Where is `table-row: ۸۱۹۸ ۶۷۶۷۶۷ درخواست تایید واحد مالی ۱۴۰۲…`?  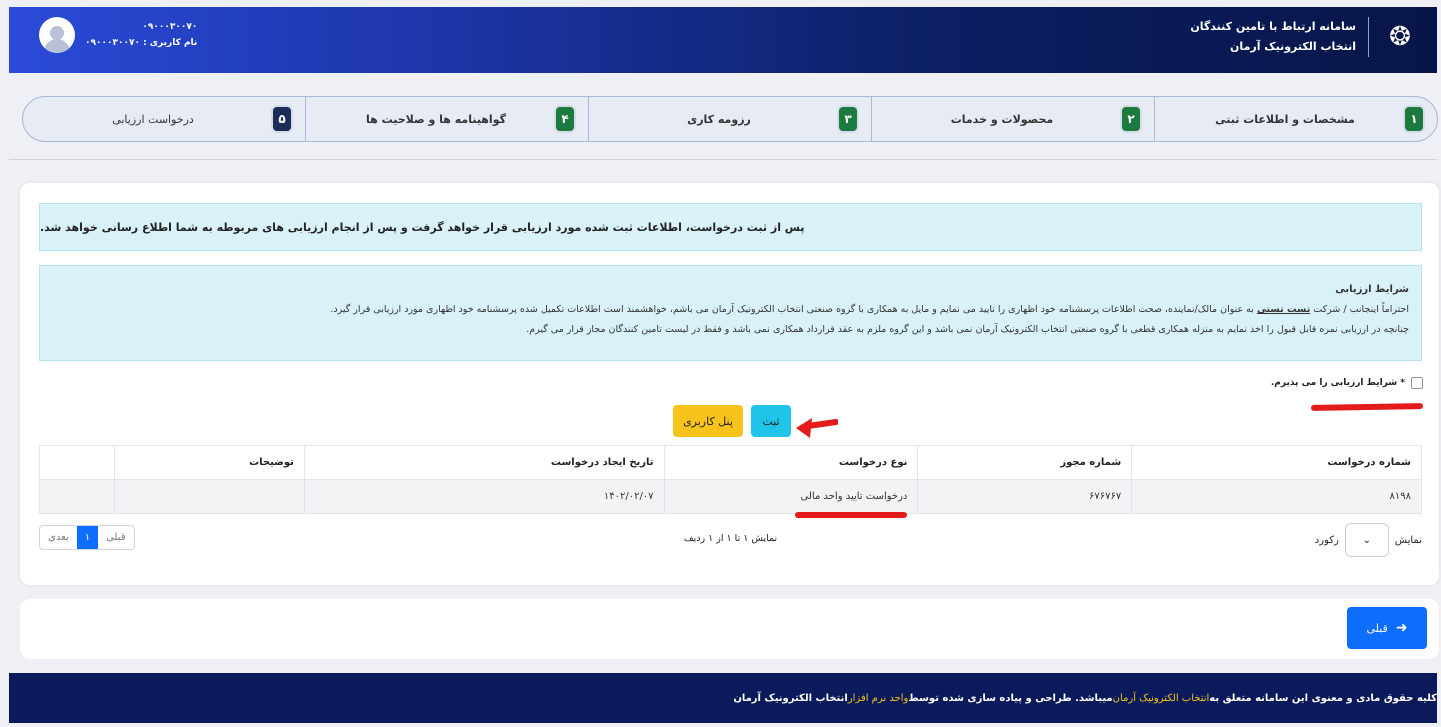 table-row: ۸۱۹۸ ۶۷۶۷۶۷ درخواست تایید واحد مالی ۱۴۰۲… is located at coordinates (730, 496).